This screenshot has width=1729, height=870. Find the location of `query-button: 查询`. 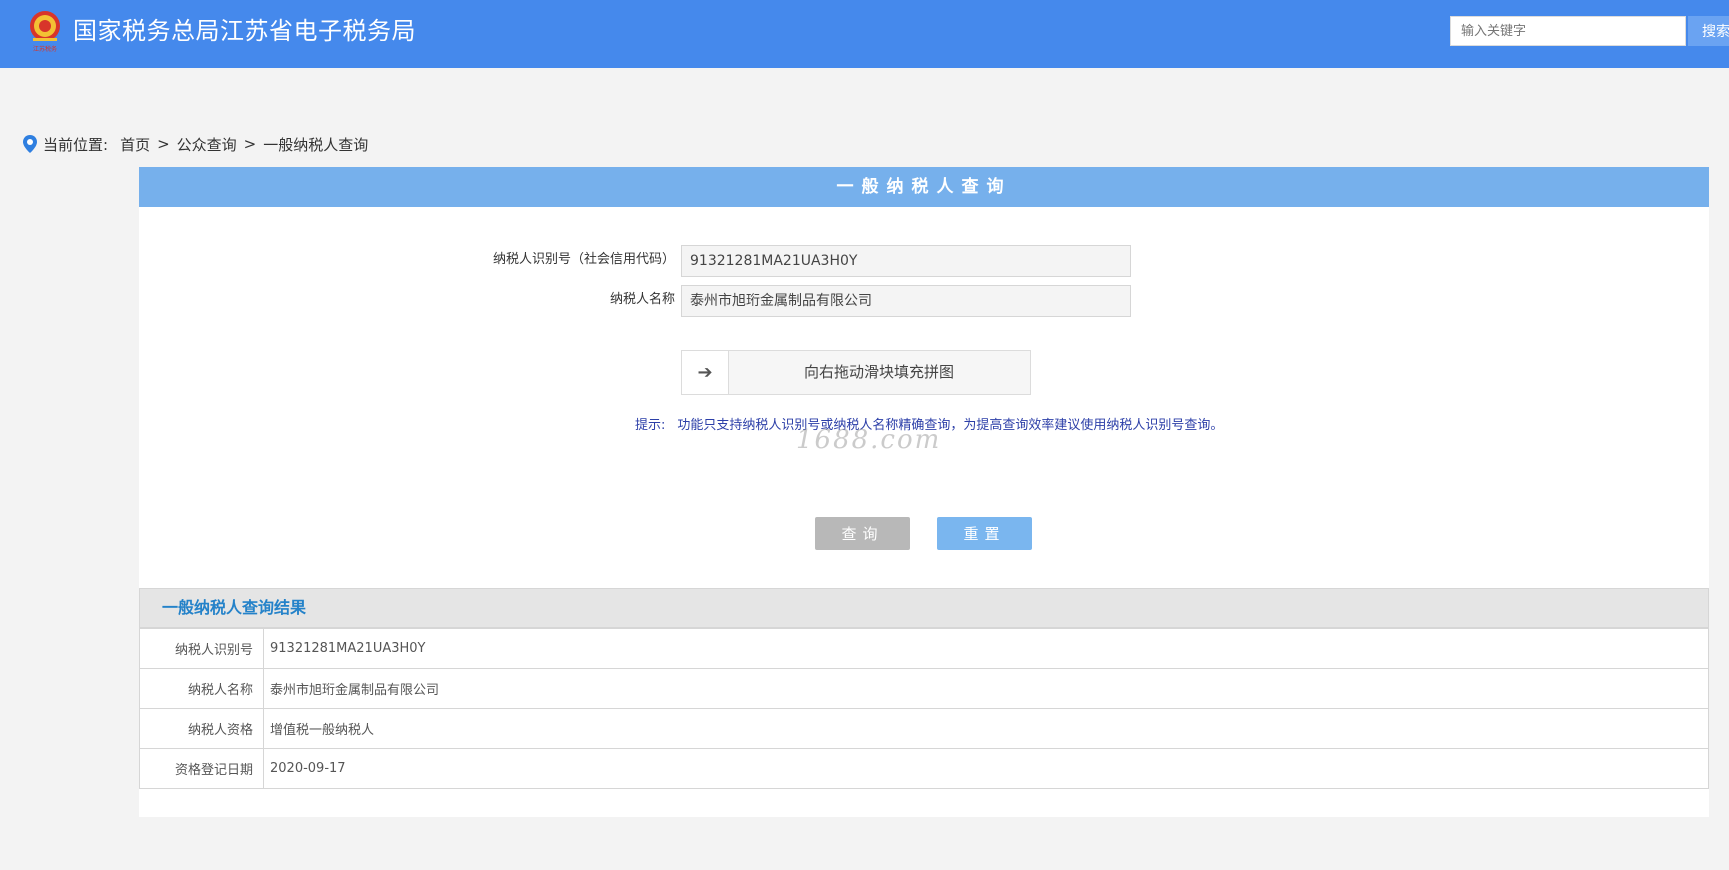

query-button: 查询 is located at coordinates (862, 533).